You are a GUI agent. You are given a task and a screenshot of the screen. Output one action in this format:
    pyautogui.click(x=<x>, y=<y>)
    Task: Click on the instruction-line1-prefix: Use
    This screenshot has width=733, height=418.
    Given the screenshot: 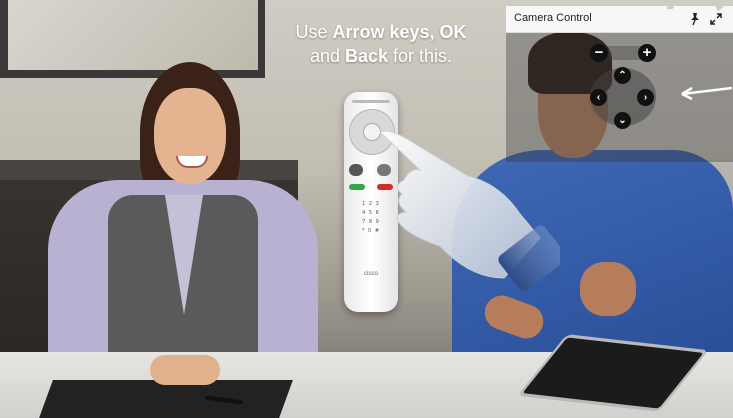 What is the action you would take?
    pyautogui.click(x=314, y=32)
    